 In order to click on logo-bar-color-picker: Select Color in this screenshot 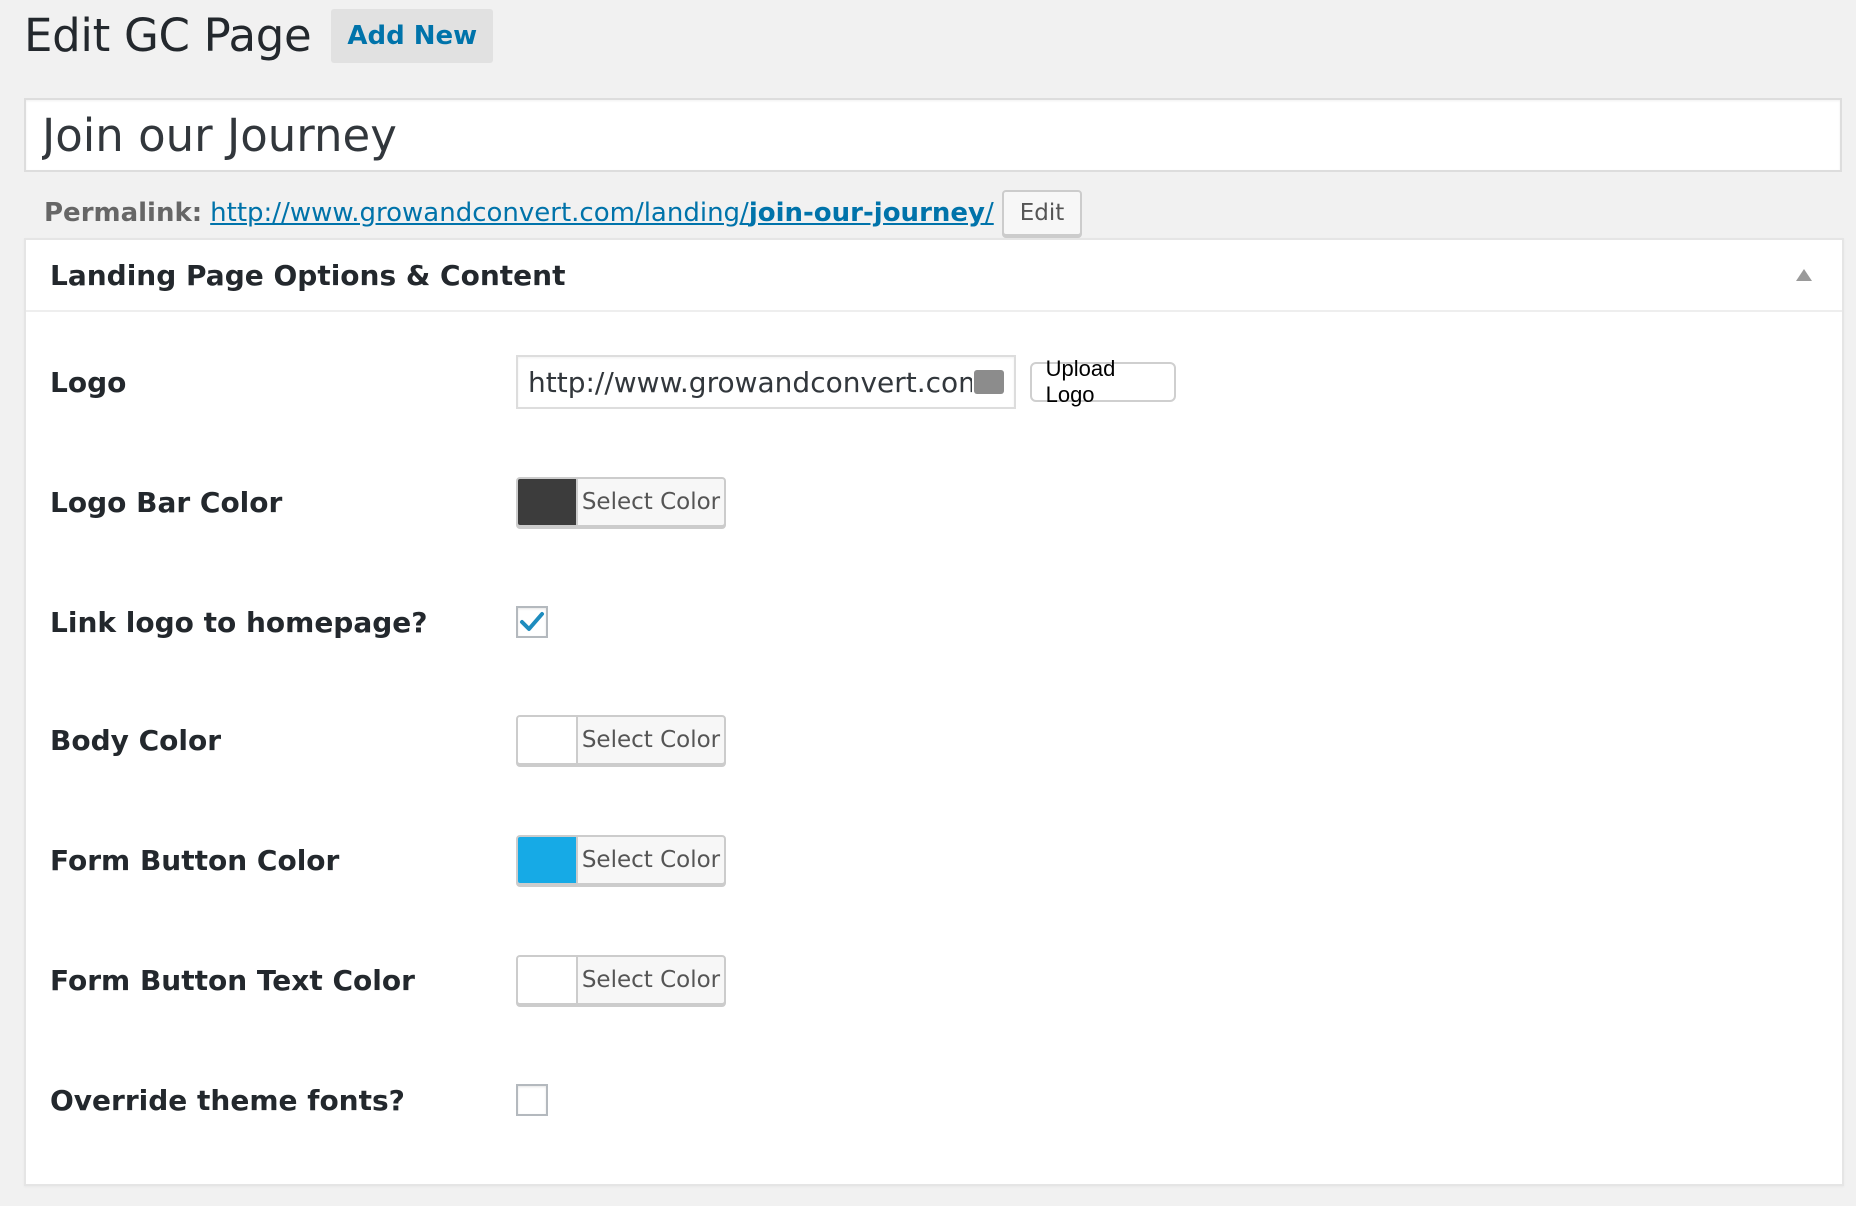, I will do `click(621, 502)`.